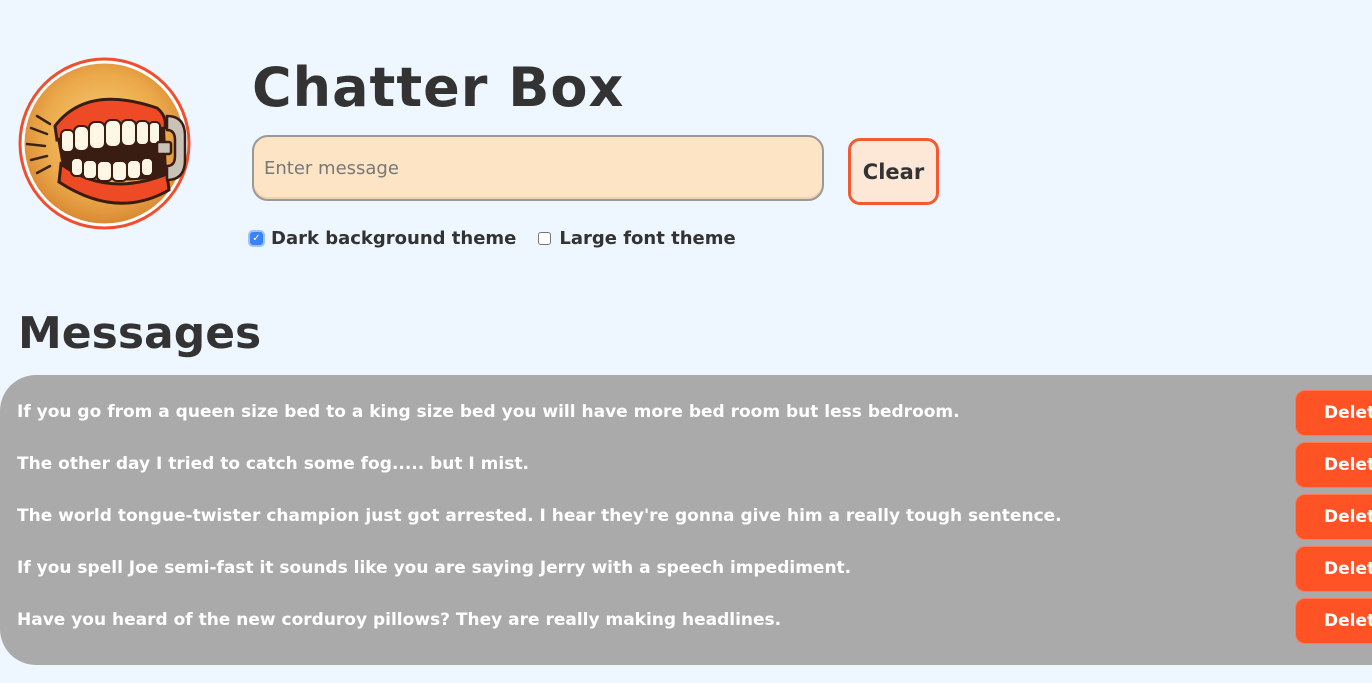 The width and height of the screenshot is (1372, 683). Describe the element at coordinates (545, 238) in the screenshot. I see `large-font-checkbox` at that location.